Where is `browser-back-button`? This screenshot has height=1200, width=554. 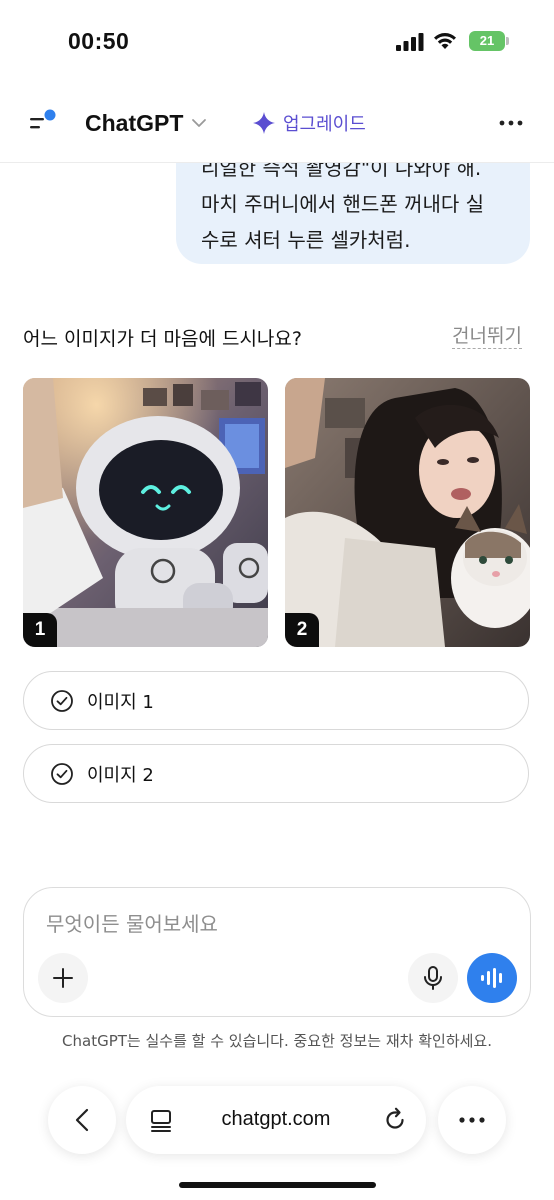
browser-back-button is located at coordinates (82, 1120).